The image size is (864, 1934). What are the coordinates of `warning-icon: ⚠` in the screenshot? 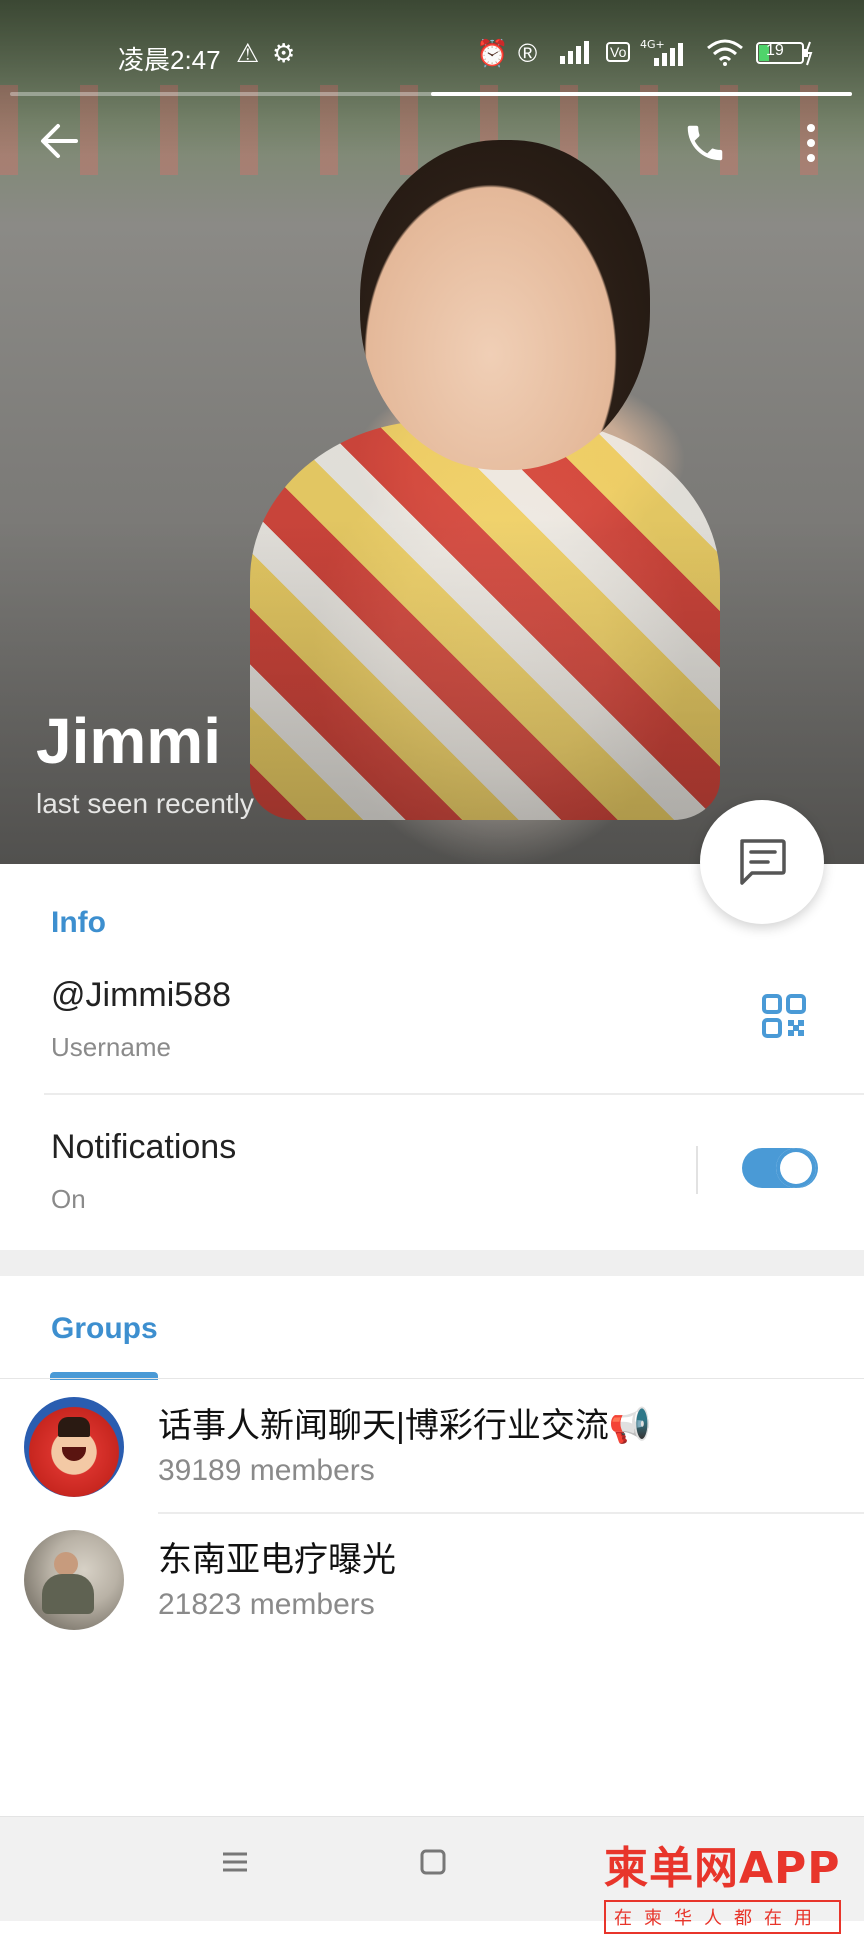 It's located at (248, 53).